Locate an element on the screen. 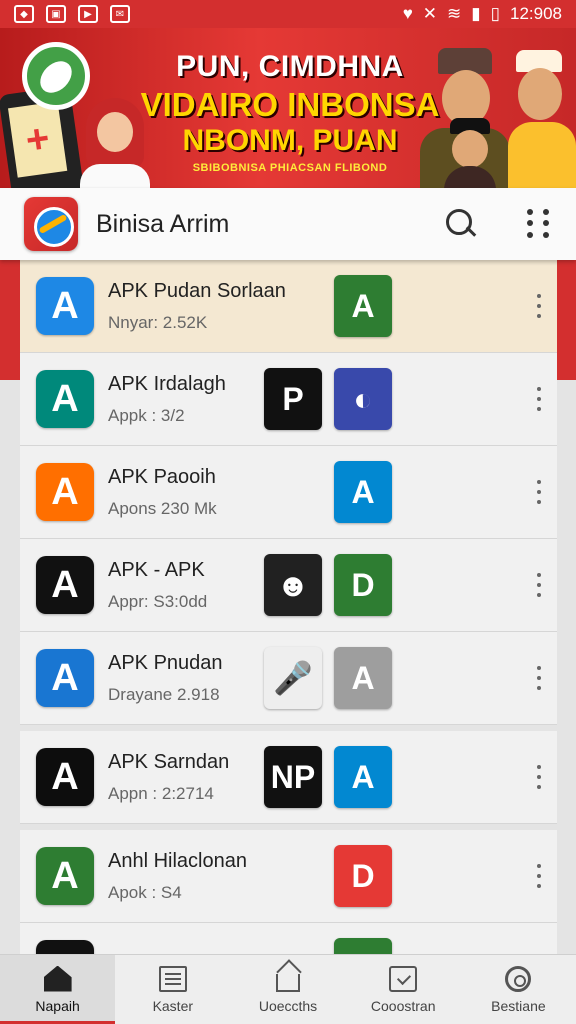  banner-line-2: VIDAIRO INBONSA is located at coordinates (290, 104).